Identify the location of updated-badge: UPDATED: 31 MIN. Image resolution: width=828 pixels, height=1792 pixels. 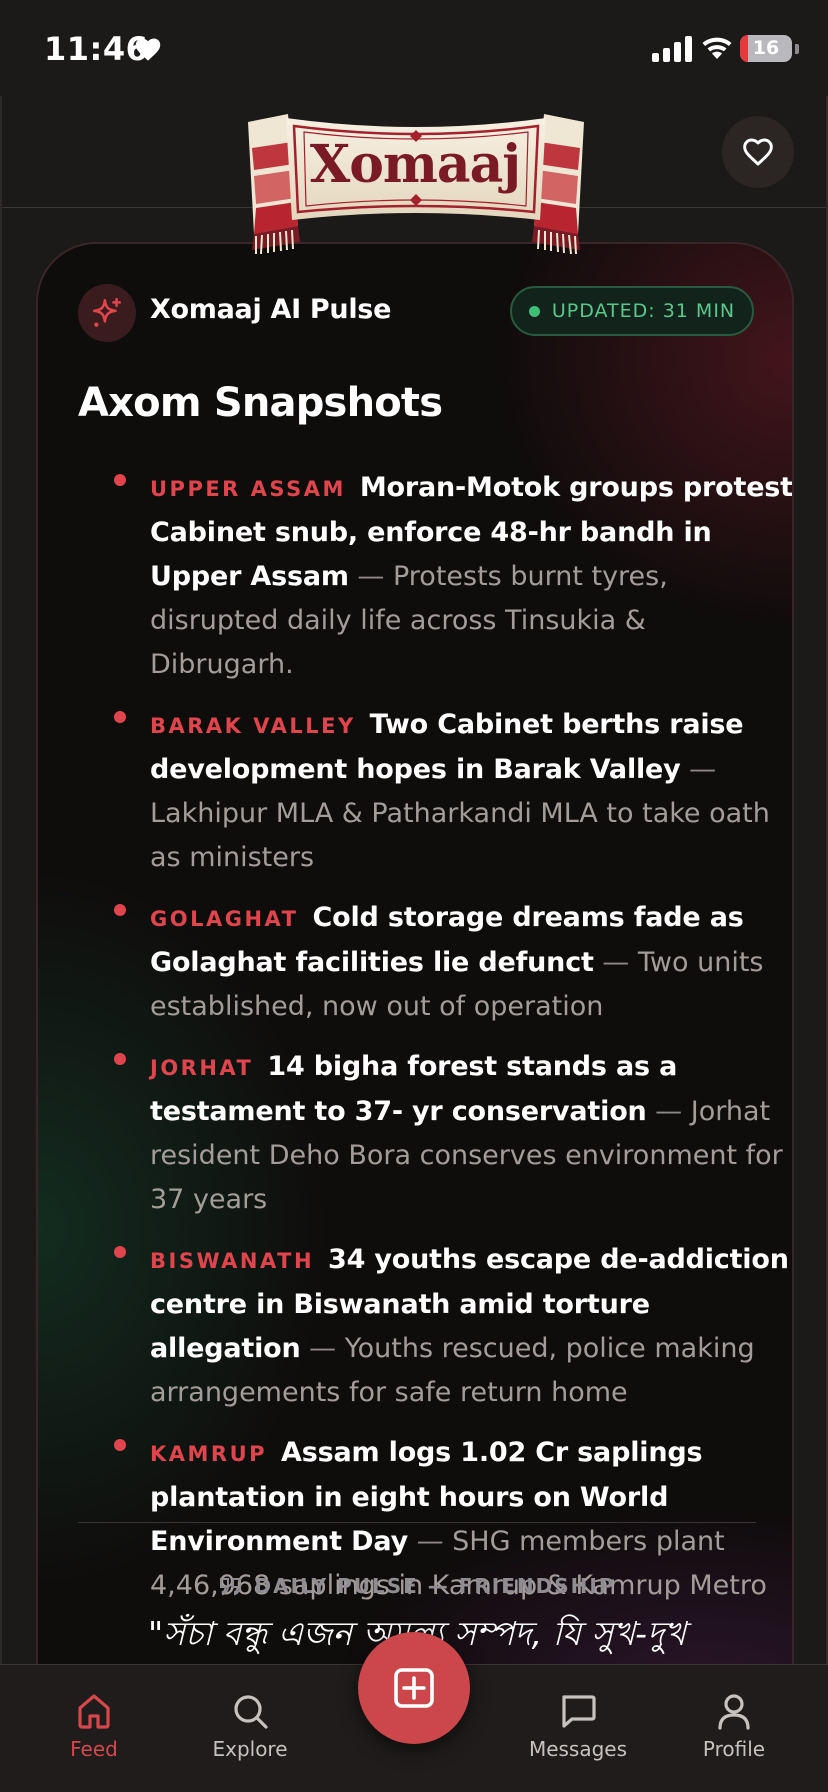
(632, 311).